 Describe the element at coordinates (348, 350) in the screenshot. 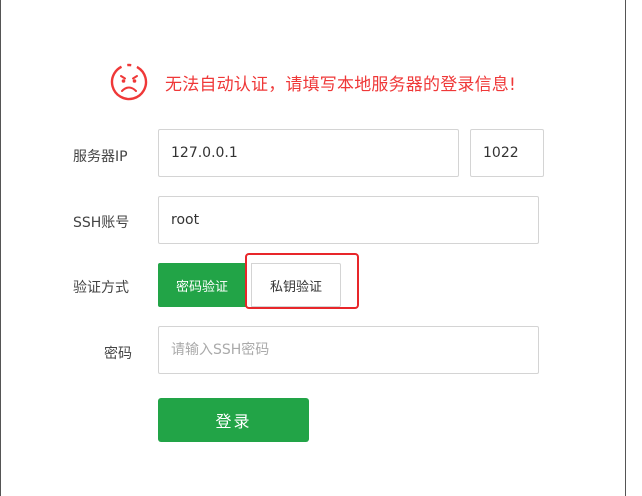

I see `password-input` at that location.